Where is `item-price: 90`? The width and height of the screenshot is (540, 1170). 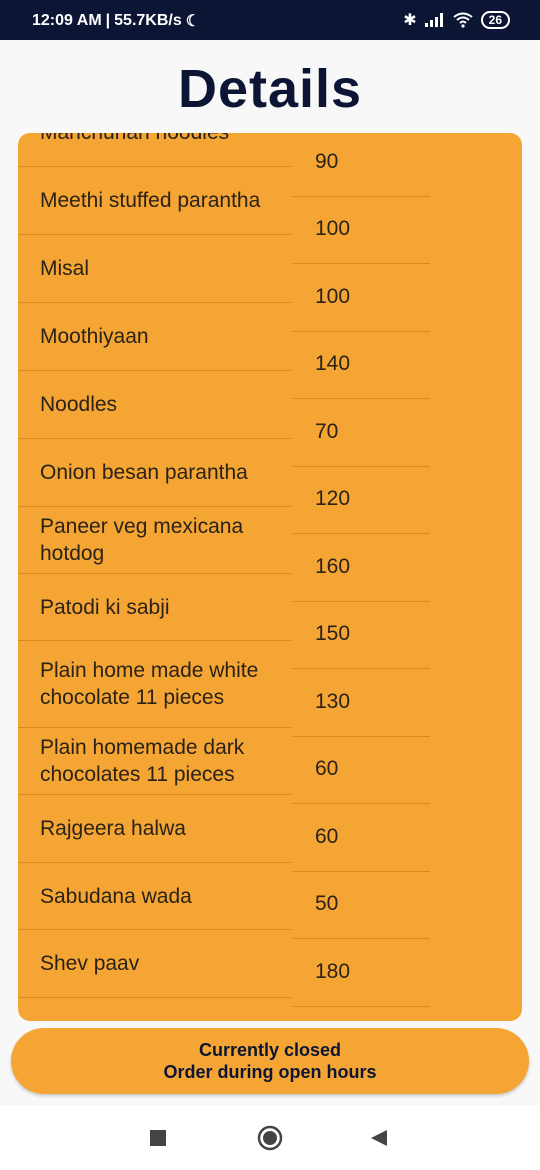
item-price: 90 is located at coordinates (361, 165).